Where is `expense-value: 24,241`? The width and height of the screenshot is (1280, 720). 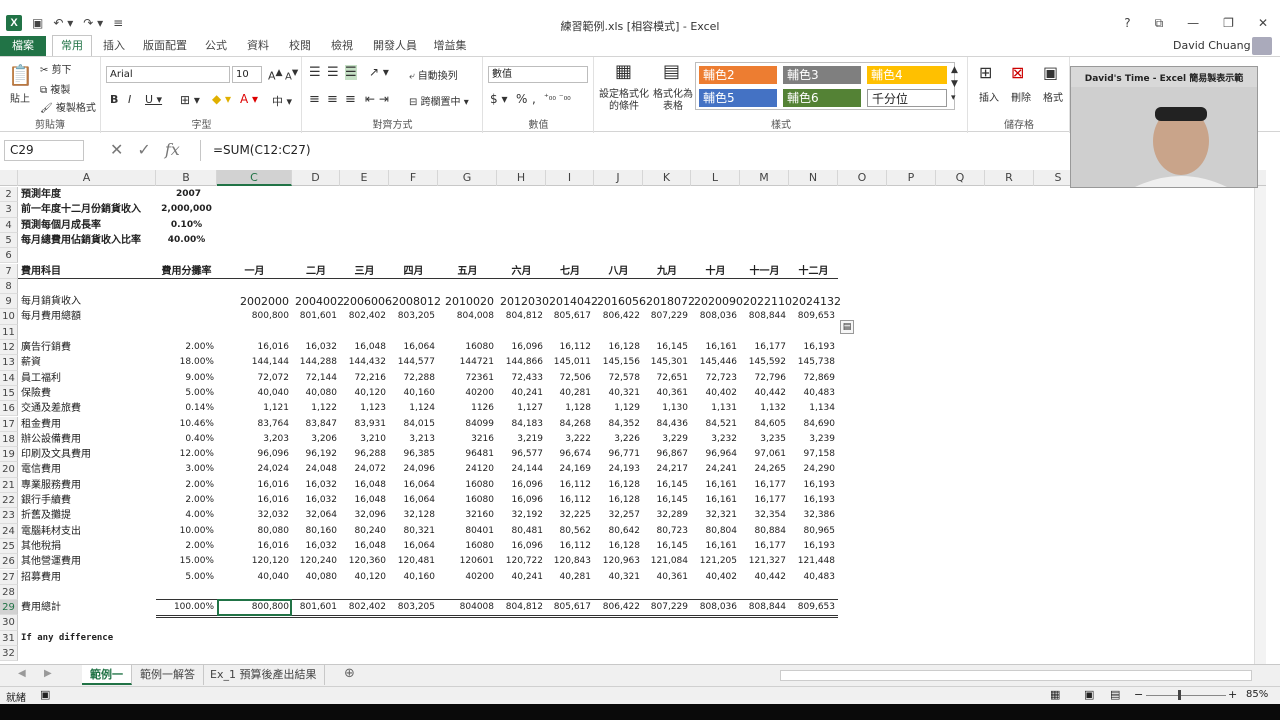
expense-value: 24,241 is located at coordinates (716, 469).